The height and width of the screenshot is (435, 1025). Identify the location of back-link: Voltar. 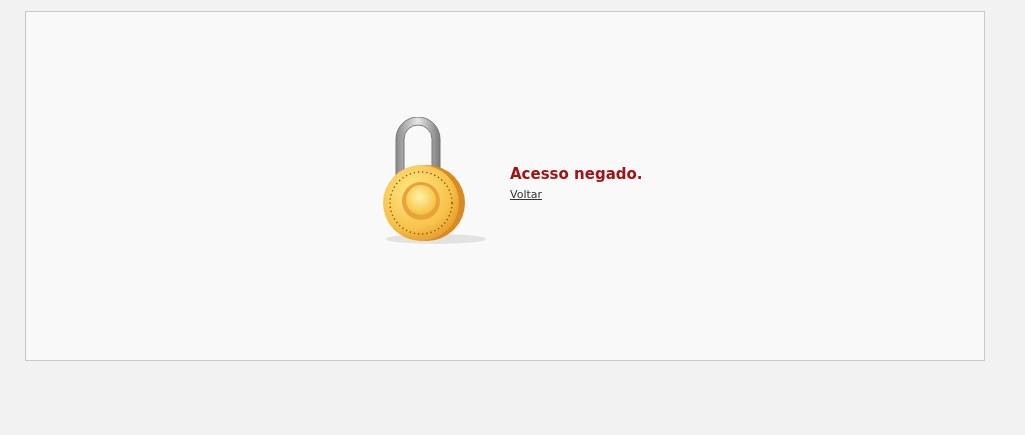
(526, 195).